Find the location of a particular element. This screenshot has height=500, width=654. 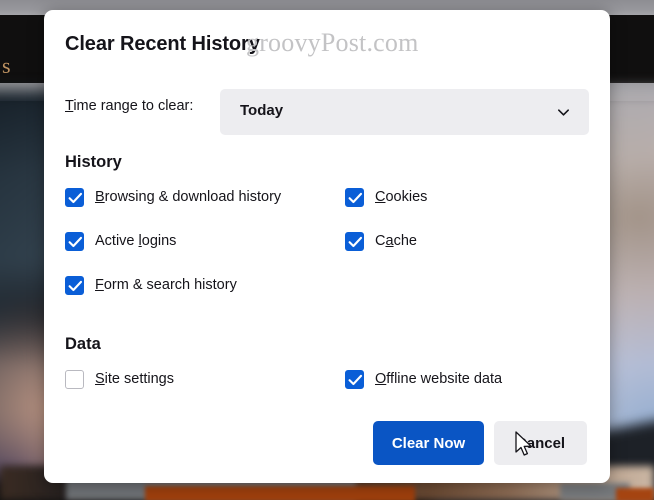

label-rest: ffline website data is located at coordinates (444, 379).